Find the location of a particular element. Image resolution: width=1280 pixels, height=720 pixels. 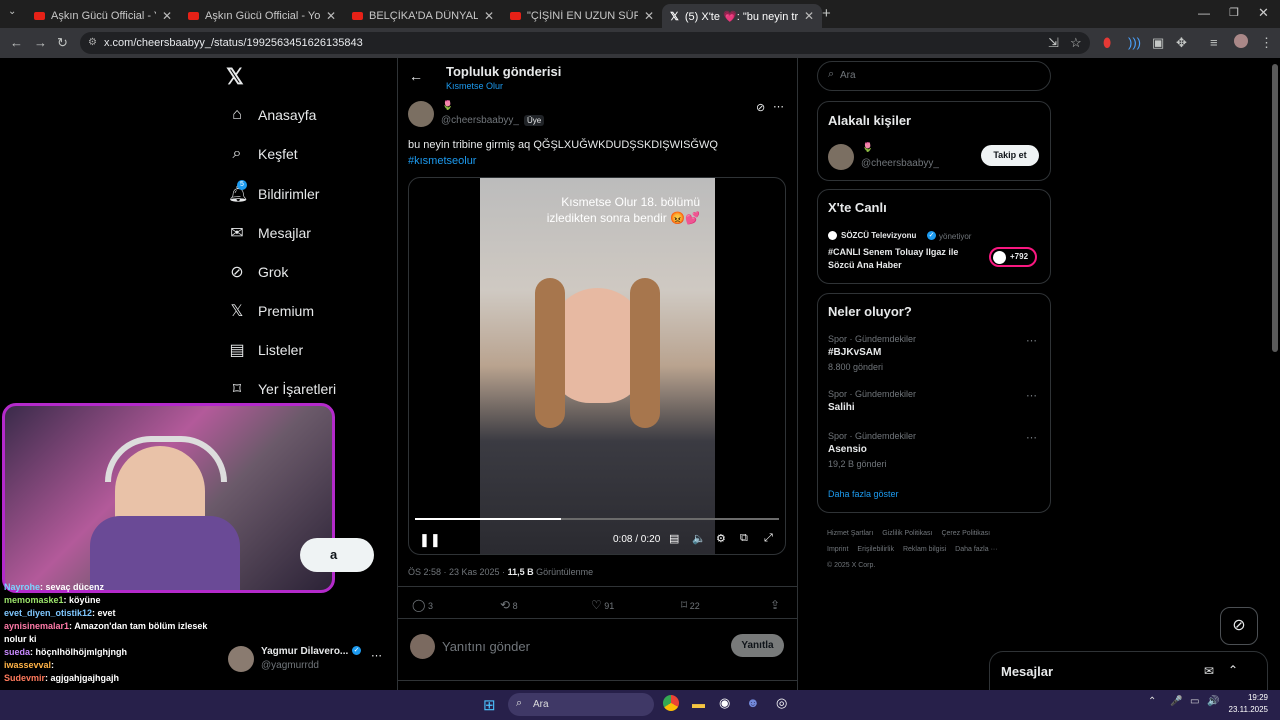

follow-button: Takip et is located at coordinates (1010, 155).